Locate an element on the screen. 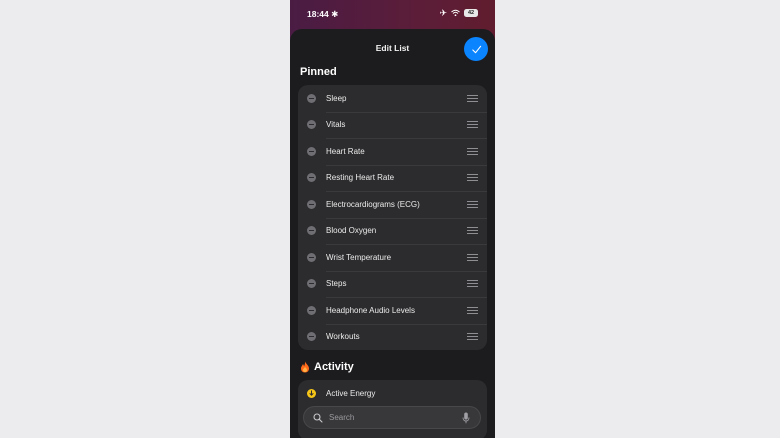  status-icons: ✈ 42 is located at coordinates (458, 13).